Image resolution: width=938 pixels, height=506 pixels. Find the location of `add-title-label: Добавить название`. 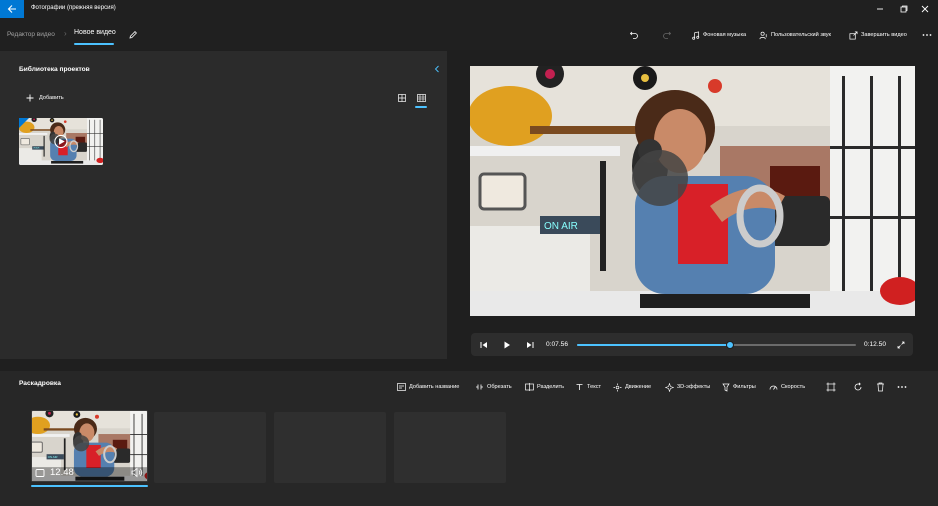

add-title-label: Добавить название is located at coordinates (434, 387).